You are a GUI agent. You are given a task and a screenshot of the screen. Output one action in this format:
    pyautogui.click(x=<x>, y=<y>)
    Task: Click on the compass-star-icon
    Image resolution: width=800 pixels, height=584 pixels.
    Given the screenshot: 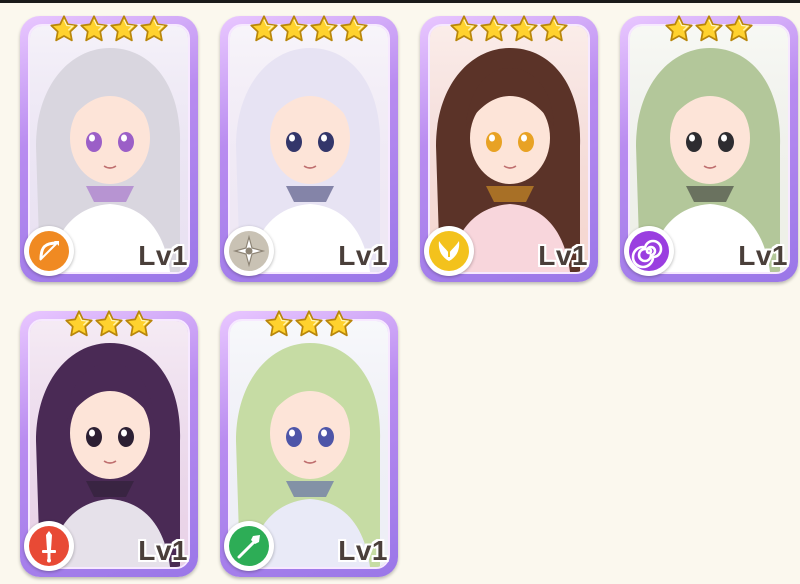 What is the action you would take?
    pyautogui.click(x=249, y=251)
    